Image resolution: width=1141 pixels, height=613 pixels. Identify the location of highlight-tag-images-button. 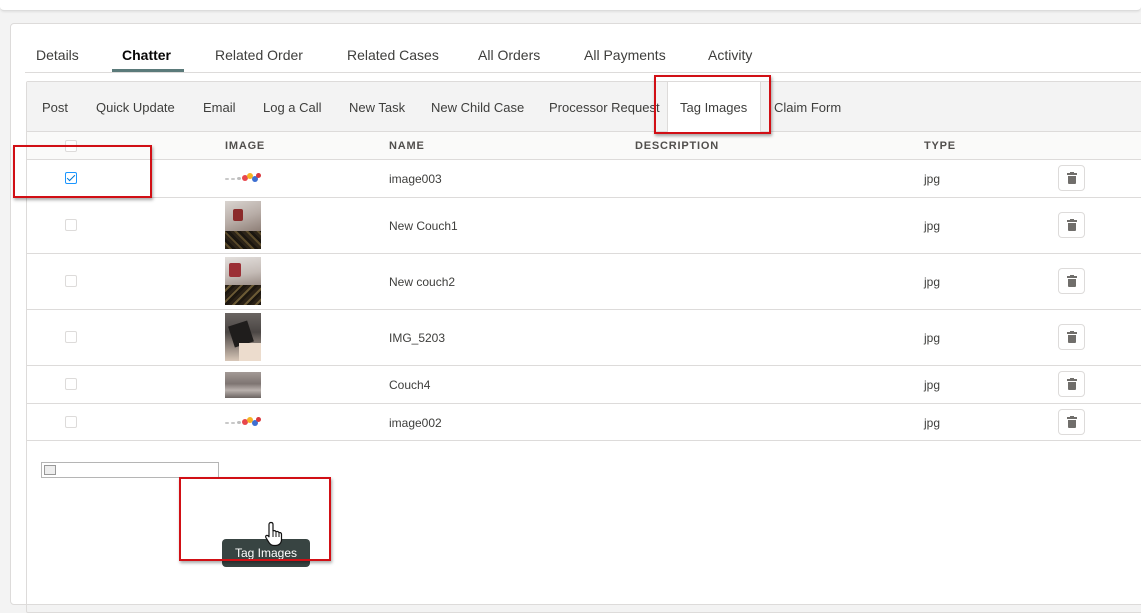
(255, 519).